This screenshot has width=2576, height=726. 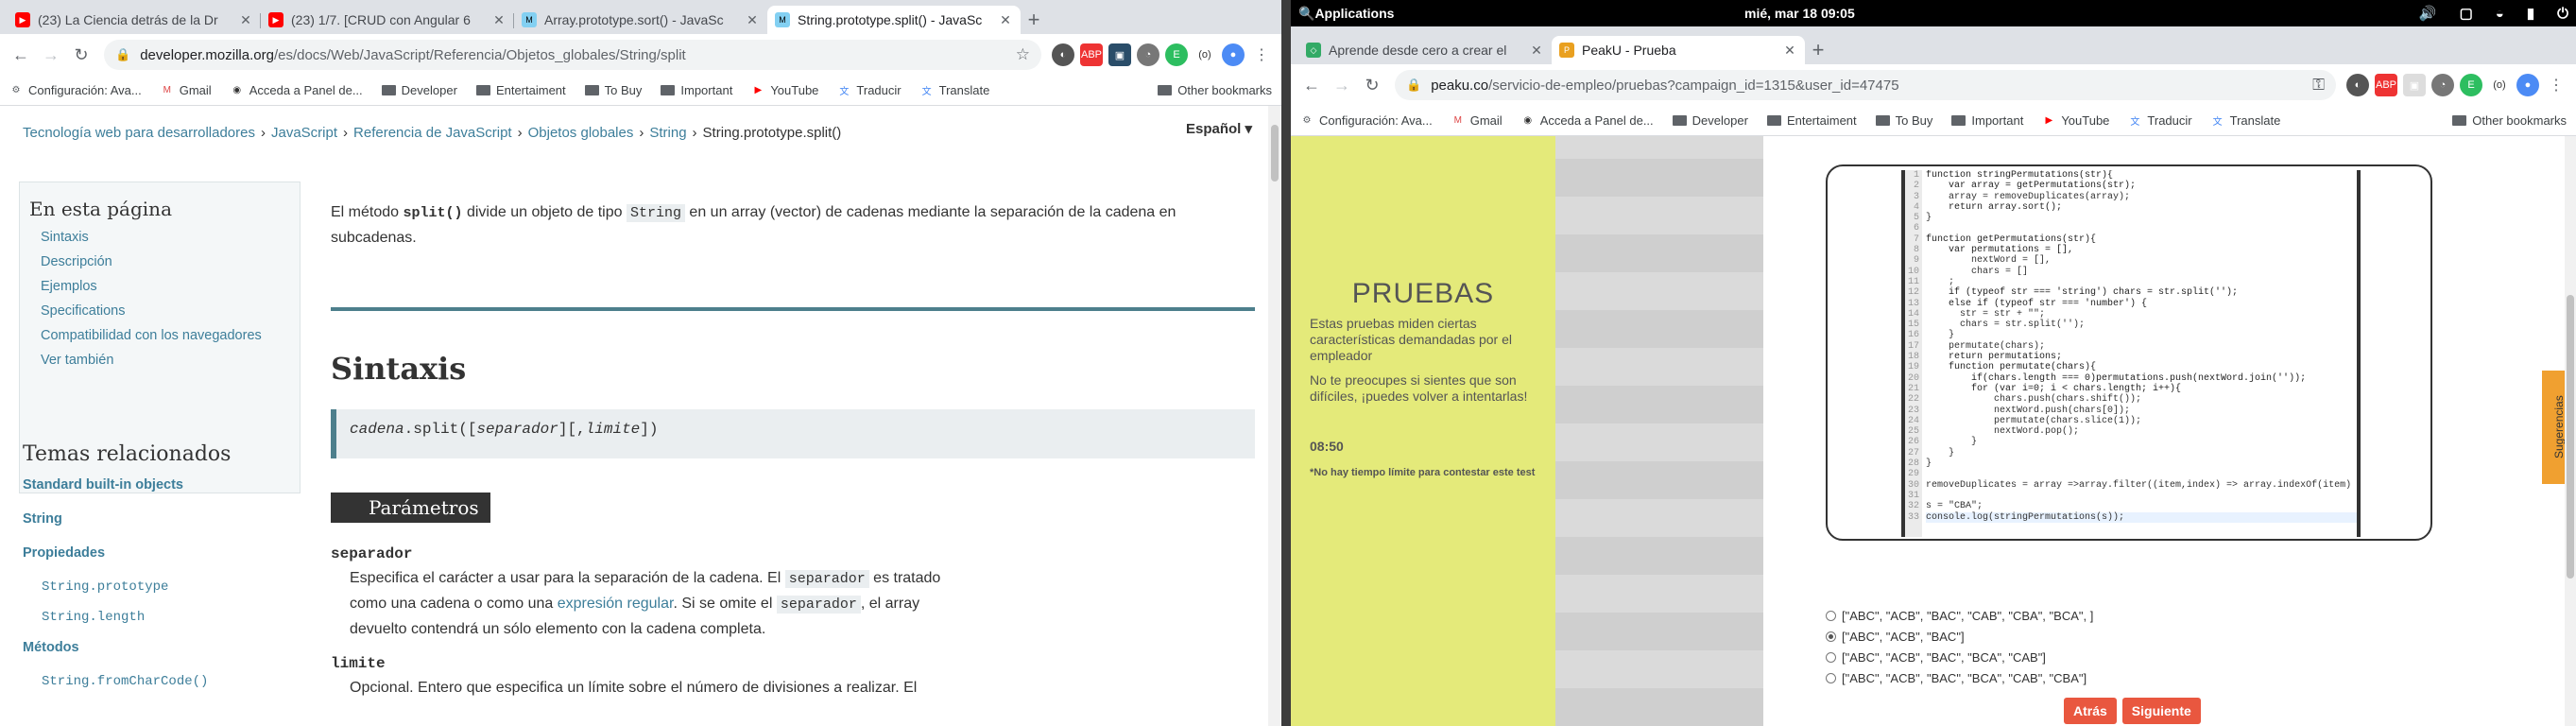 What do you see at coordinates (1425, 50) in the screenshot?
I see `tab-aprende: ◇ Aprende desde cero a crear el ✕` at bounding box center [1425, 50].